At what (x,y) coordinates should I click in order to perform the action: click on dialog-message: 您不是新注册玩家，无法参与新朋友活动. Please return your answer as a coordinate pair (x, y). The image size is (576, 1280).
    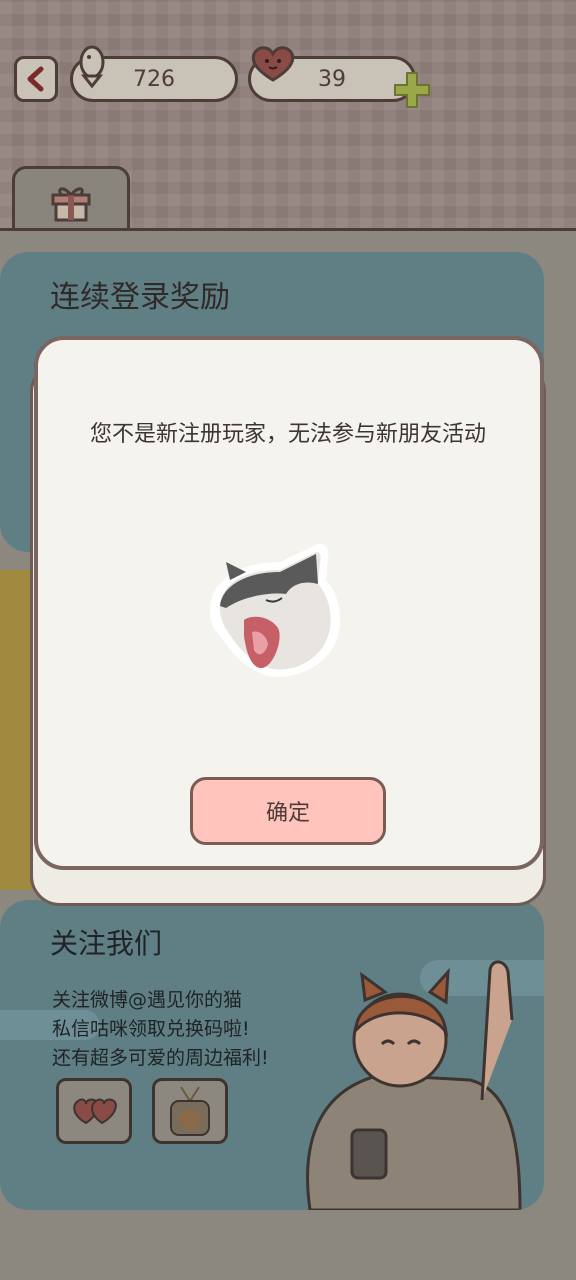
    Looking at the image, I should click on (287, 434).